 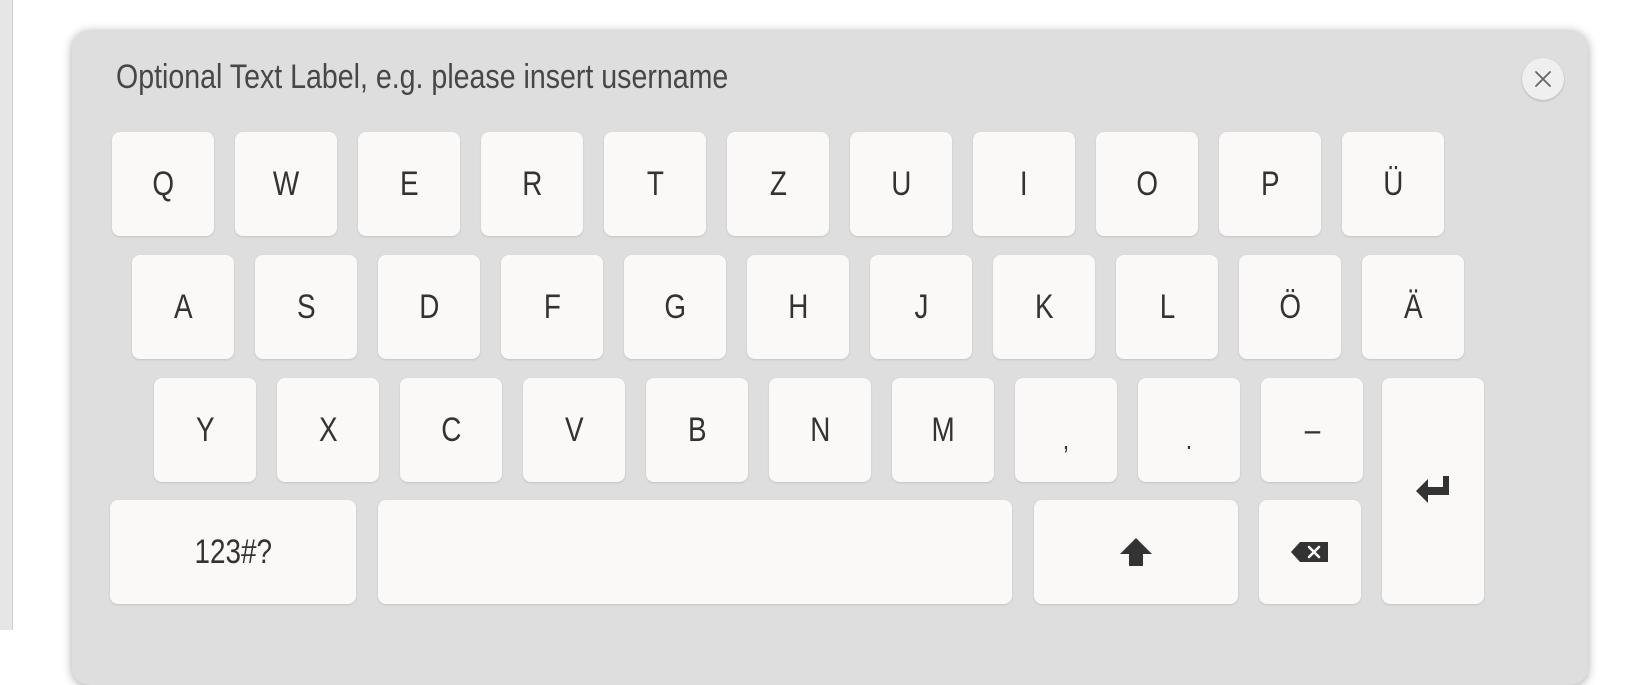 I want to click on key-0-3: R, so click(x=532, y=184).